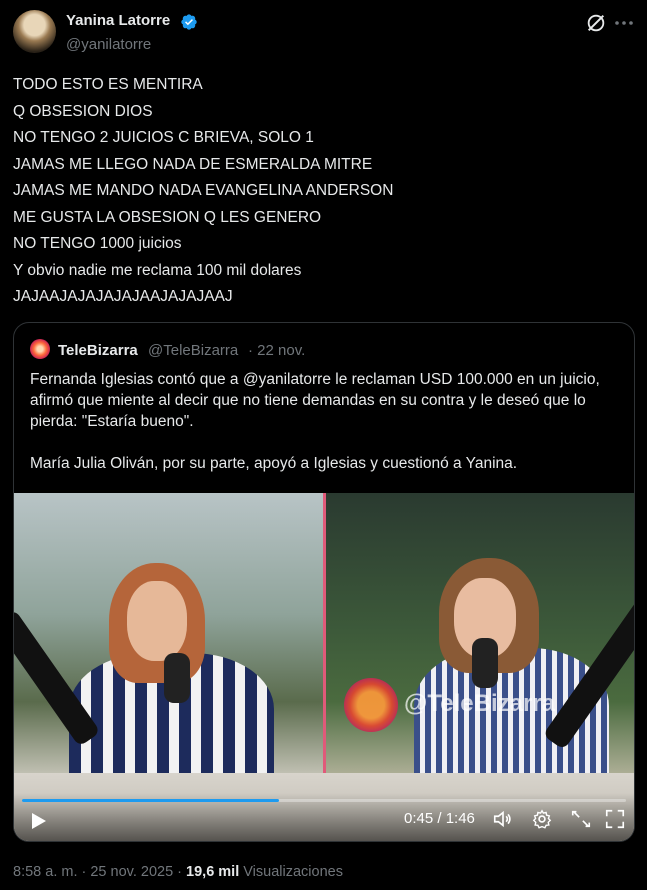 The height and width of the screenshot is (890, 647). What do you see at coordinates (293, 872) in the screenshot?
I see `views-label: Visualizaciones` at bounding box center [293, 872].